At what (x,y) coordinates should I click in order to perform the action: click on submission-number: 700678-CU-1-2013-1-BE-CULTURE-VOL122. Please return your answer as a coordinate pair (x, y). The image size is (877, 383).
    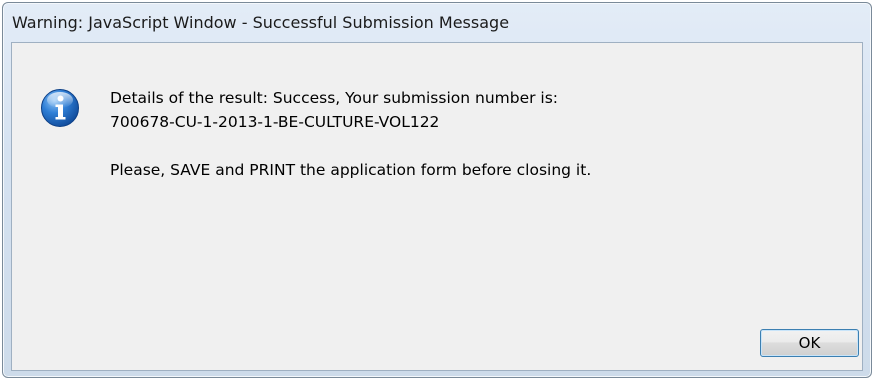
    Looking at the image, I should click on (275, 122).